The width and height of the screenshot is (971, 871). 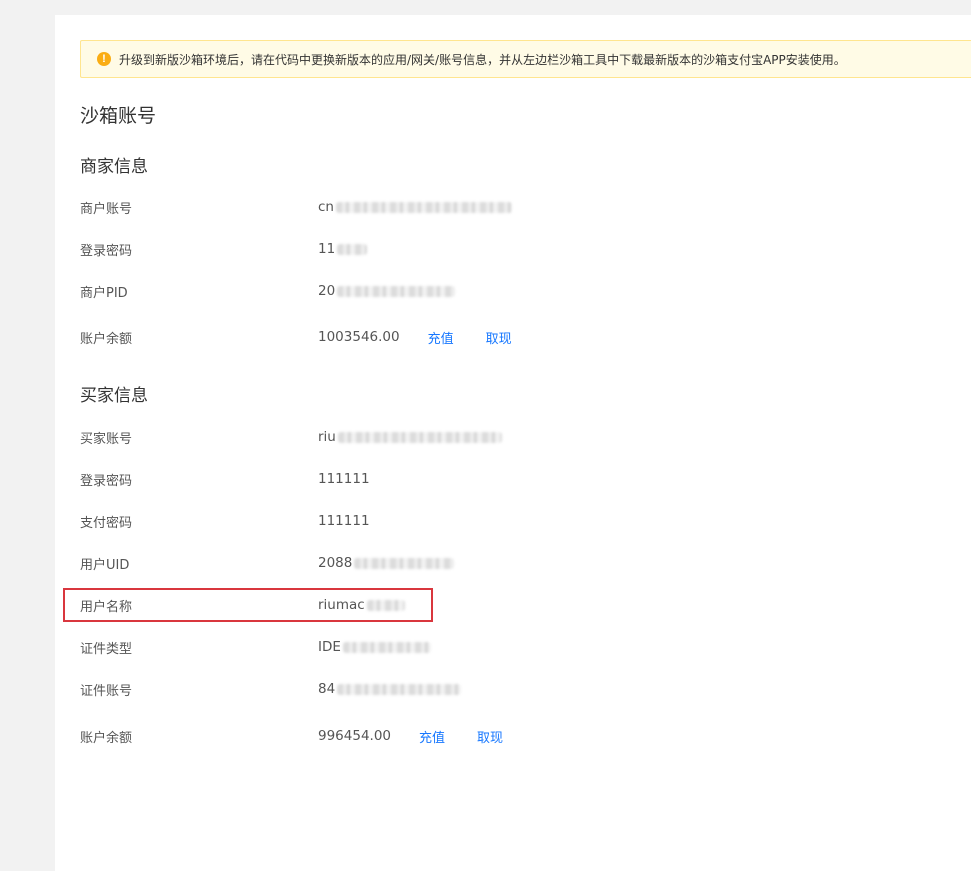 I want to click on buyer-account-row: 买家账号 riu, so click(x=330, y=437).